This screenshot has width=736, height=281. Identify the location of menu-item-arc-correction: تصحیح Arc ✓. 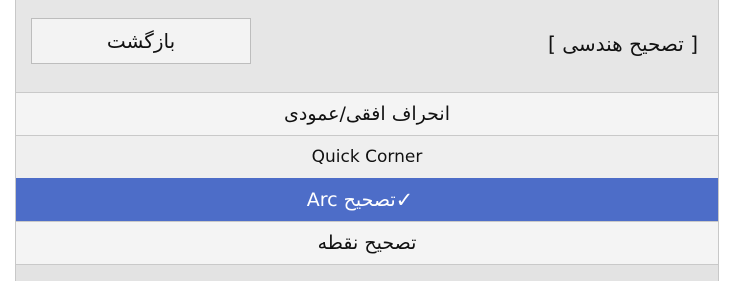
(367, 199).